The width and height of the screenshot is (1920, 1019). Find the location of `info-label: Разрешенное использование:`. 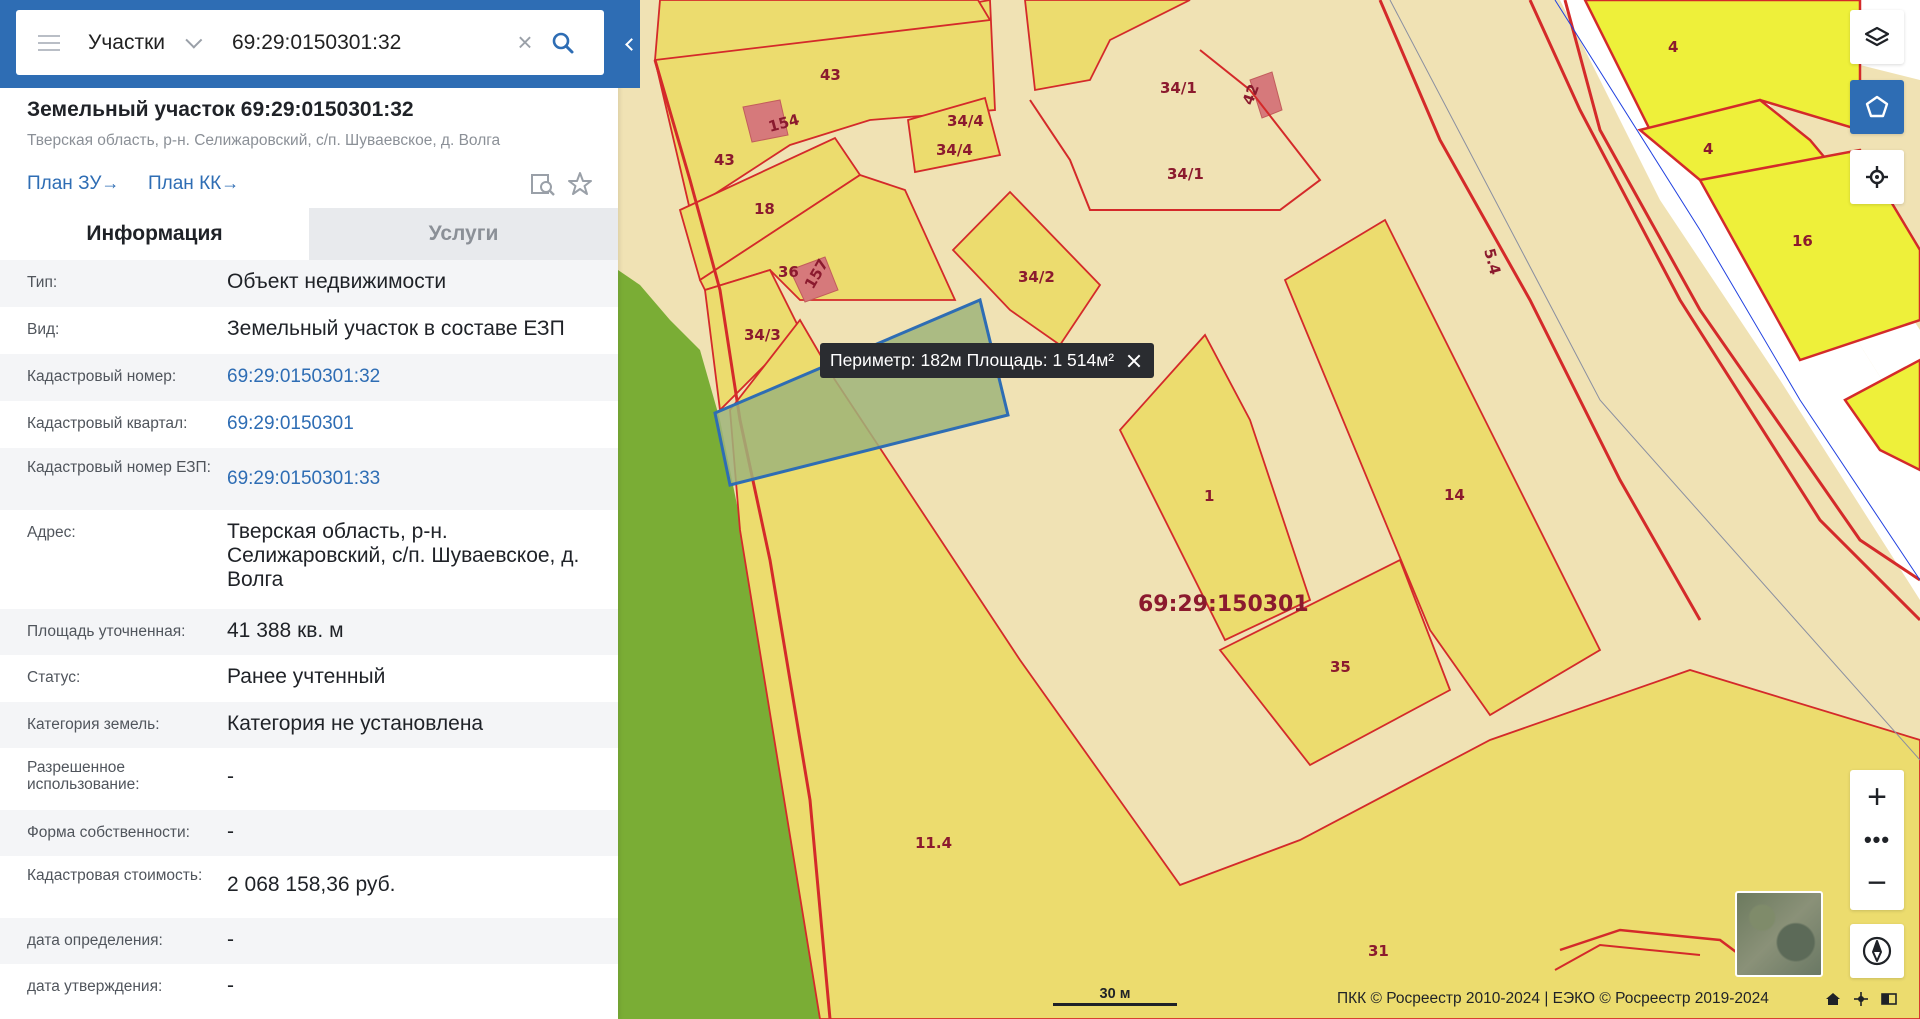

info-label: Разрешенное использование: is located at coordinates (83, 776).